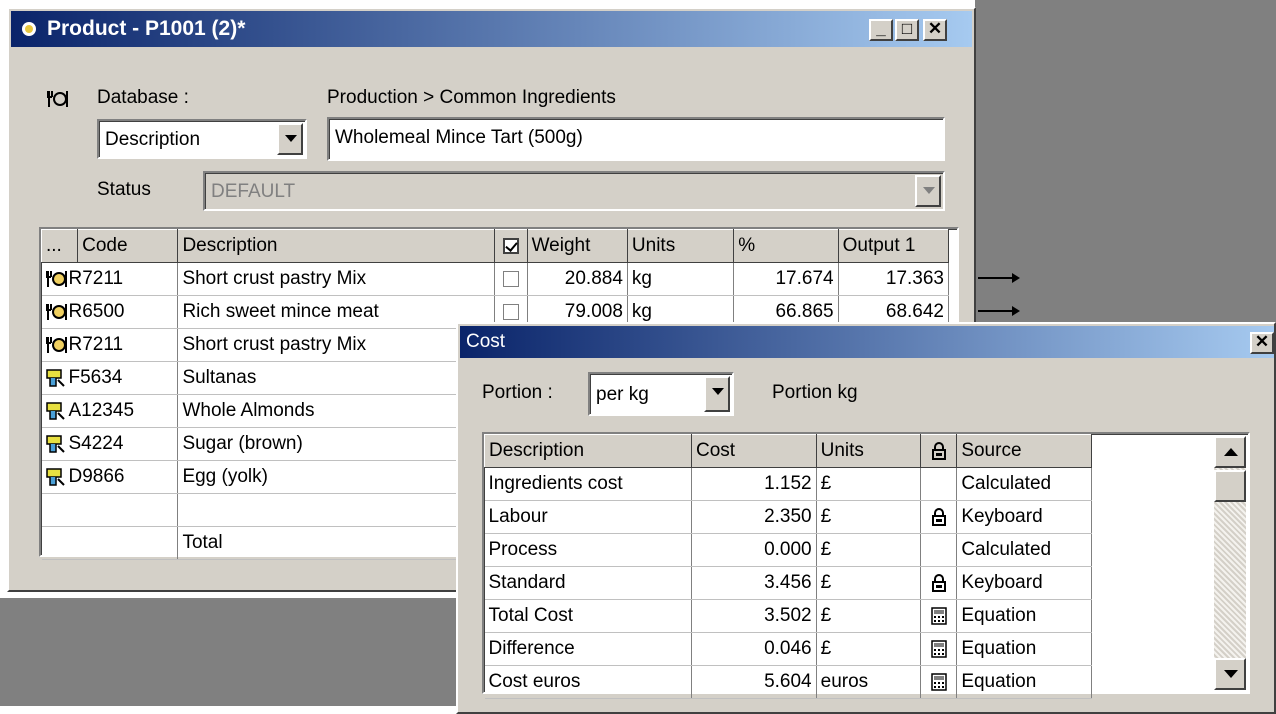  I want to click on ingredient-code: A12345, so click(101, 410).